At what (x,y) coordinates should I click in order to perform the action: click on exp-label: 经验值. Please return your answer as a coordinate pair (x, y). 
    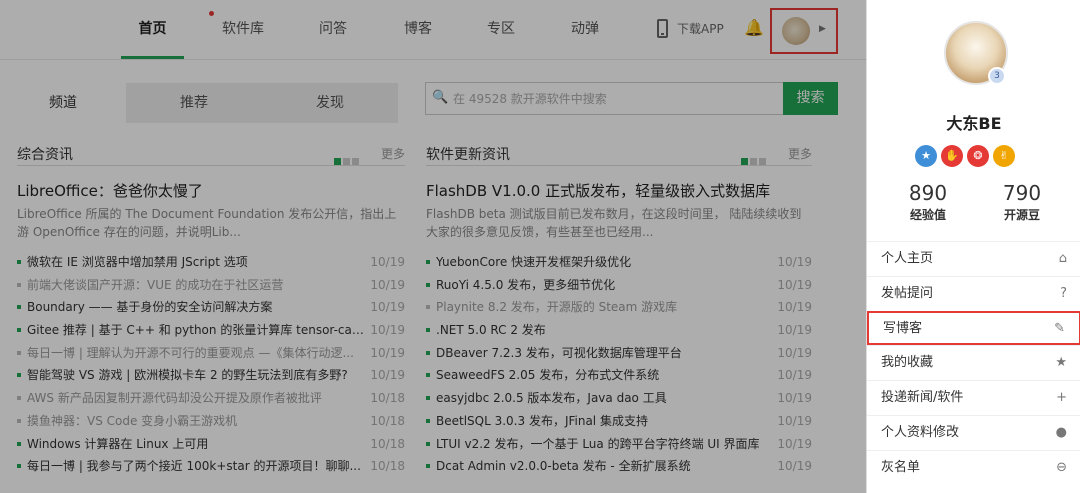
    Looking at the image, I should click on (927, 215).